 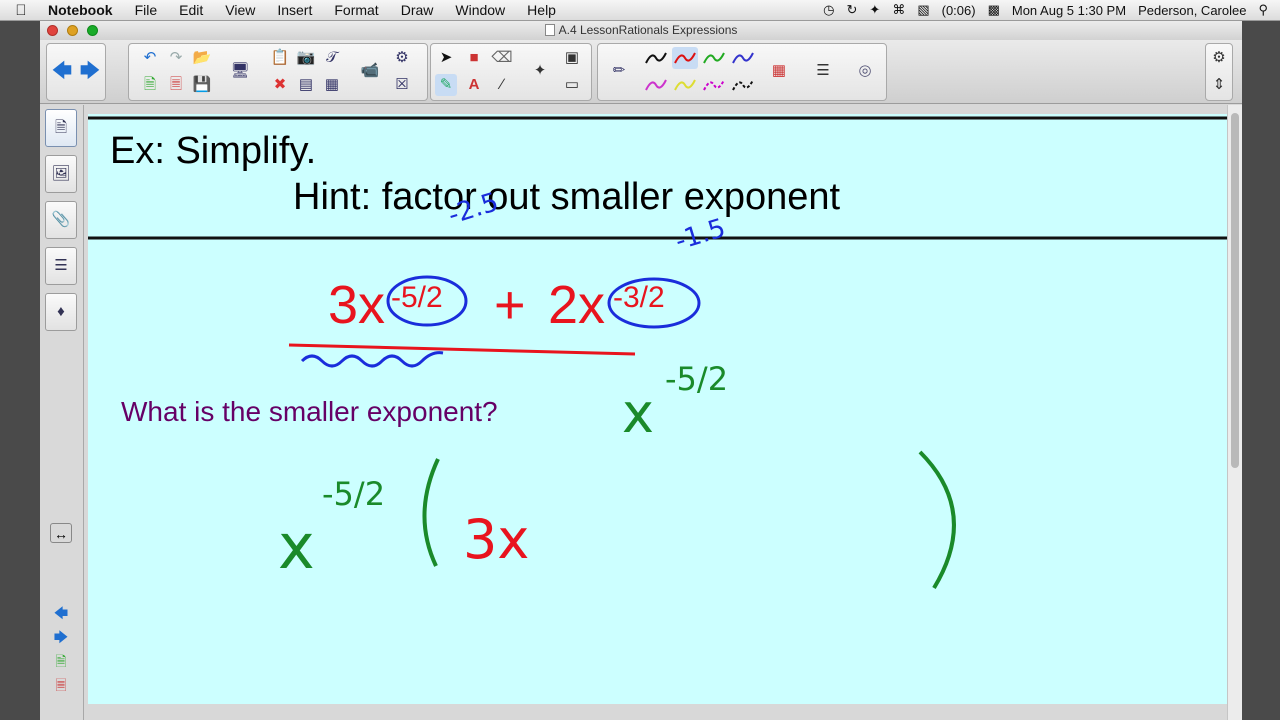 I want to click on page-sorter-icon: 🗎, so click(x=61, y=127).